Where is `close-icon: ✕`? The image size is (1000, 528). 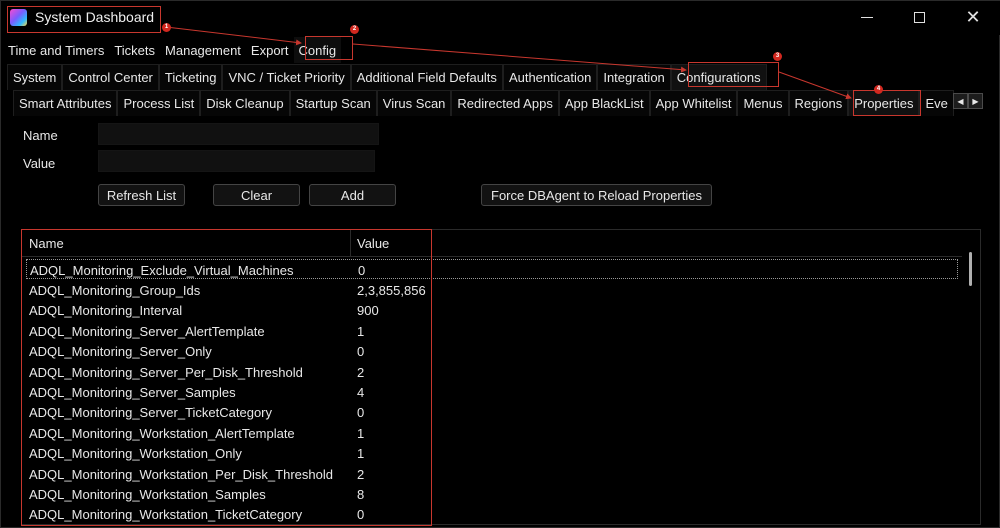 close-icon: ✕ is located at coordinates (973, 16).